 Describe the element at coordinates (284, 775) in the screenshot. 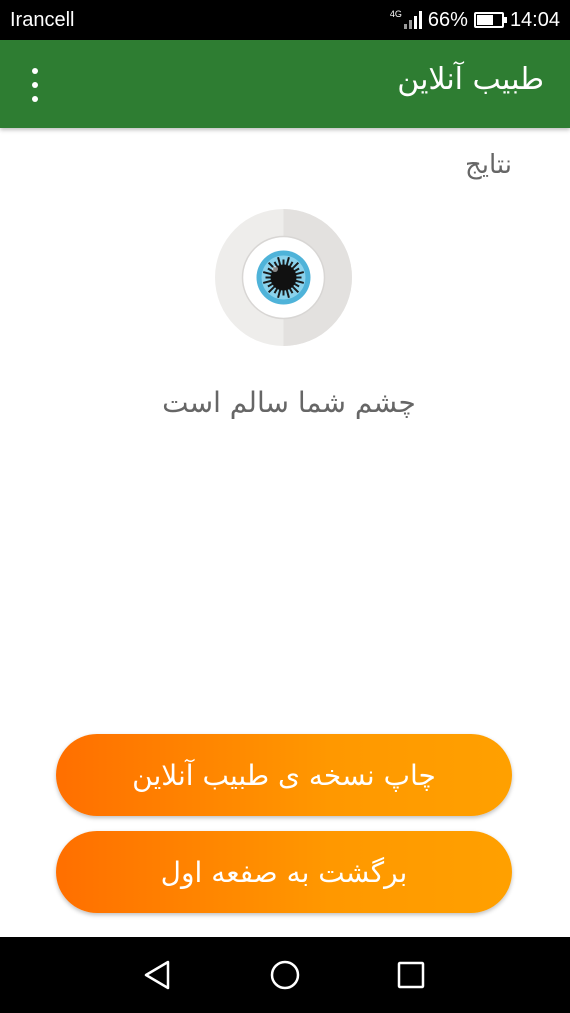

I see `print-prescription-button: چاپ نسخه ی طبیب آنلاین` at that location.